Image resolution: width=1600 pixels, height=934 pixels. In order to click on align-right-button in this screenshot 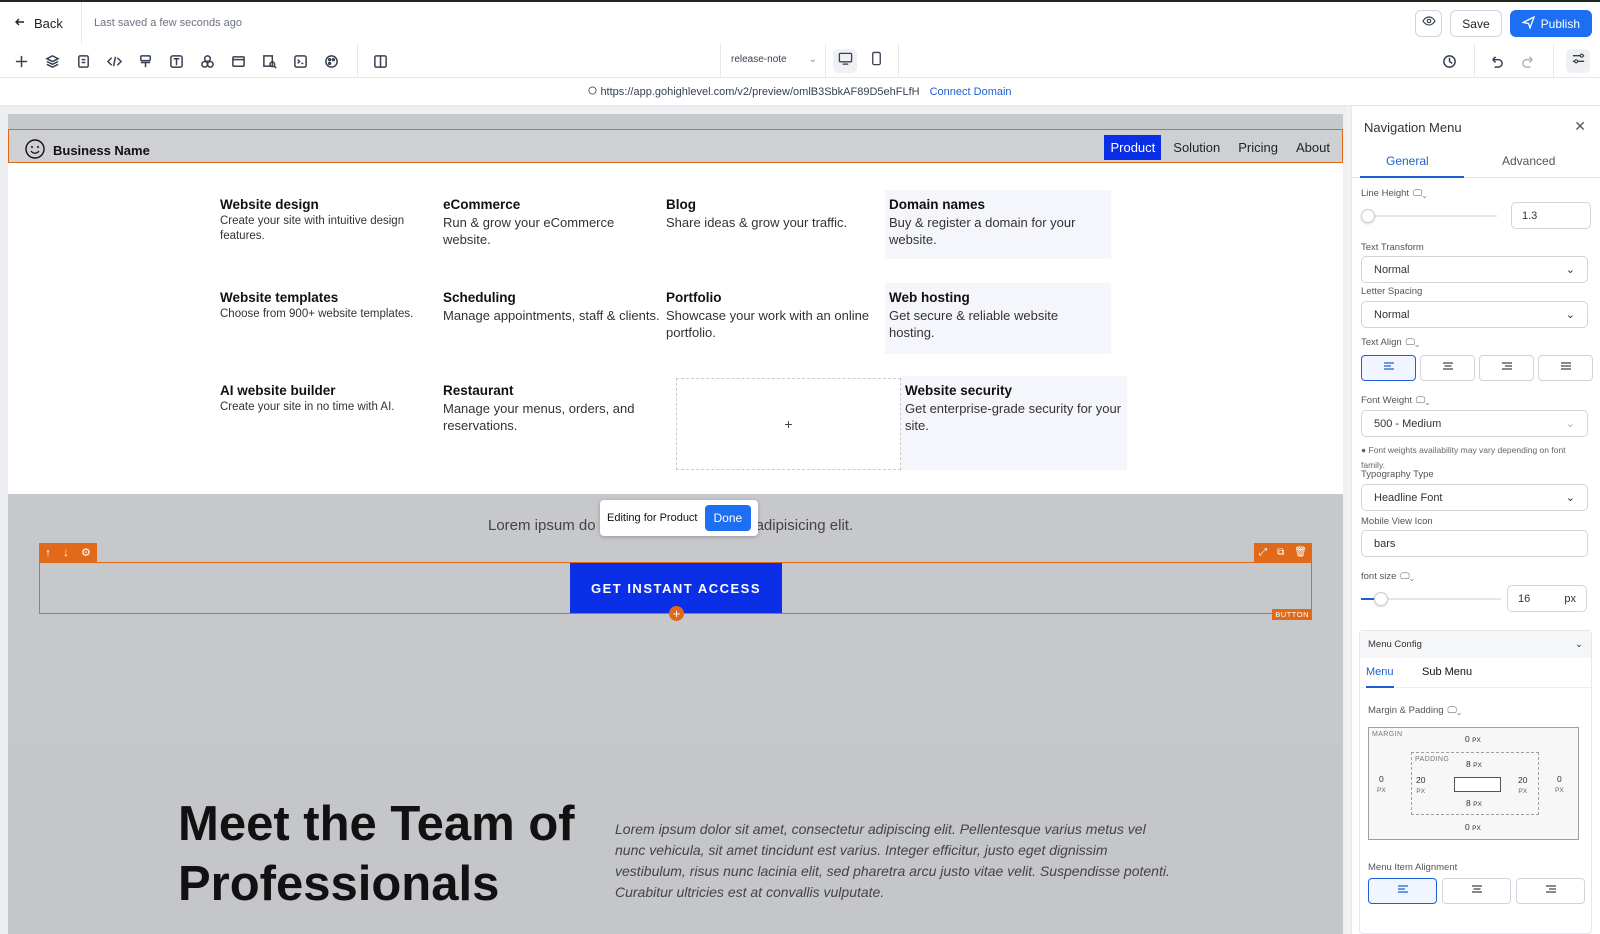, I will do `click(1506, 368)`.